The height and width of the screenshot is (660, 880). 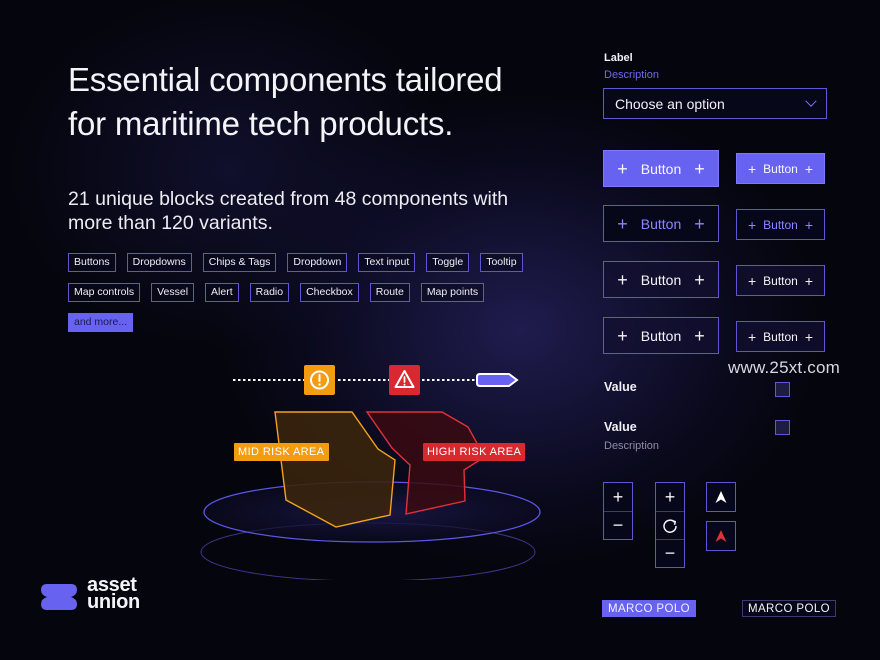 I want to click on primary-button-large: + Button +, so click(x=661, y=168).